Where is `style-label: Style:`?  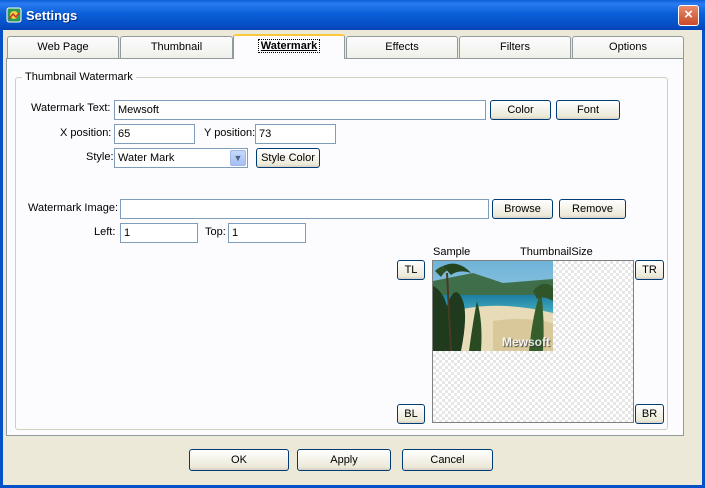
style-label: Style: is located at coordinates (100, 157).